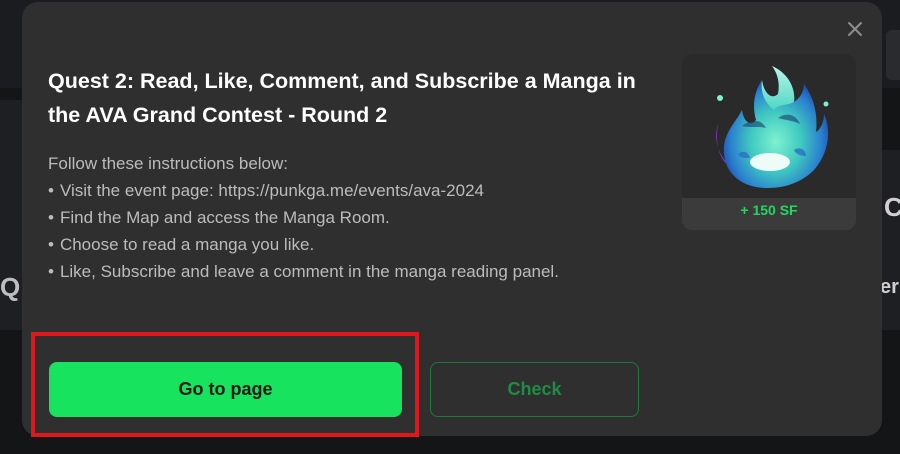 Image resolution: width=900 pixels, height=454 pixels. I want to click on reward-amount: + 150 SF, so click(769, 210).